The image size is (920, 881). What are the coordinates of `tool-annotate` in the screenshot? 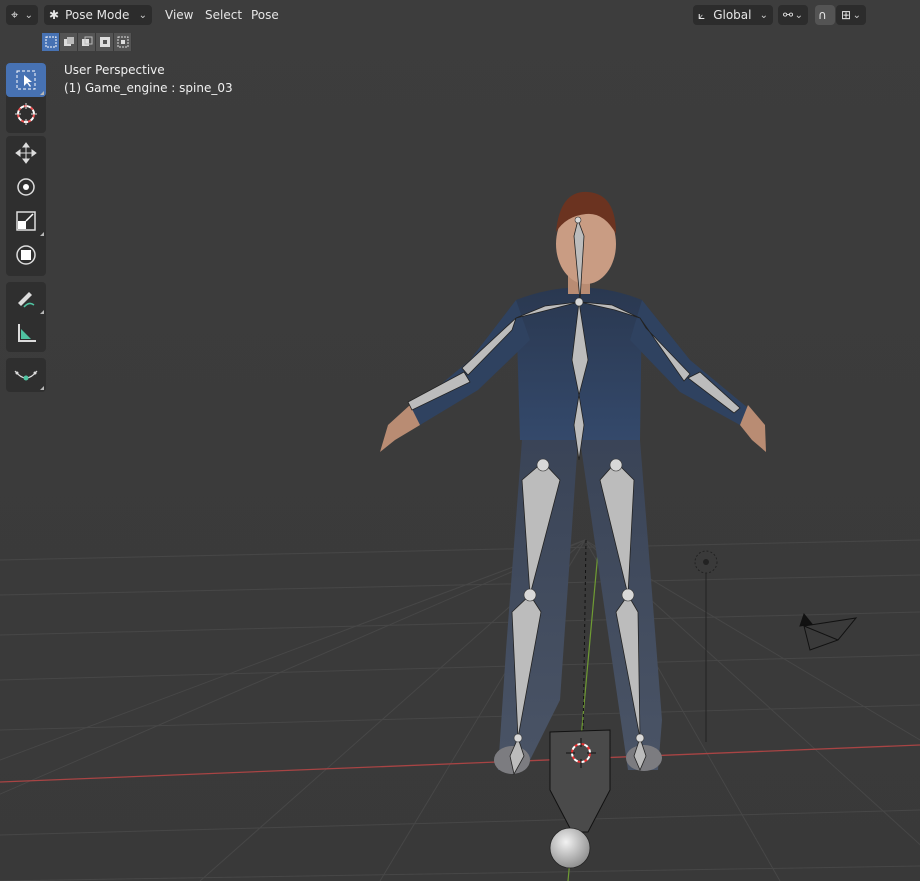 It's located at (26, 299).